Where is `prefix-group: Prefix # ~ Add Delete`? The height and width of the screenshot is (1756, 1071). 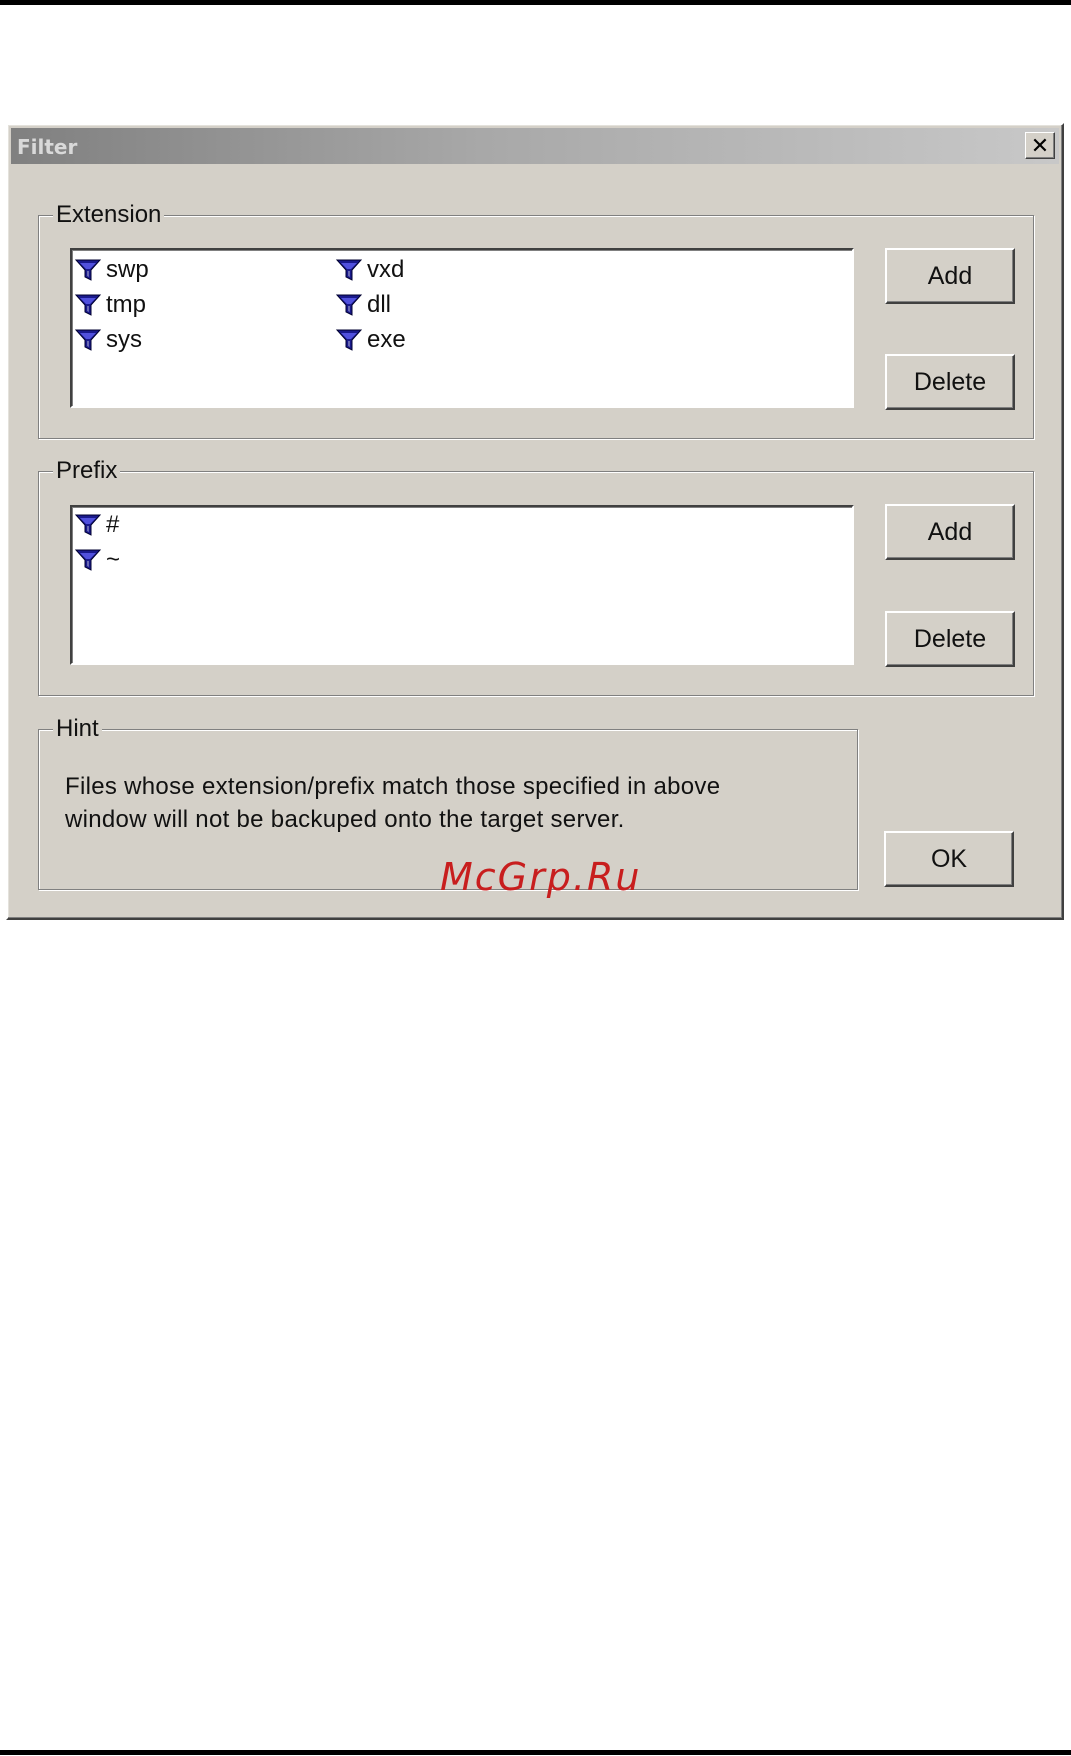 prefix-group: Prefix # ~ Add Delete is located at coordinates (536, 576).